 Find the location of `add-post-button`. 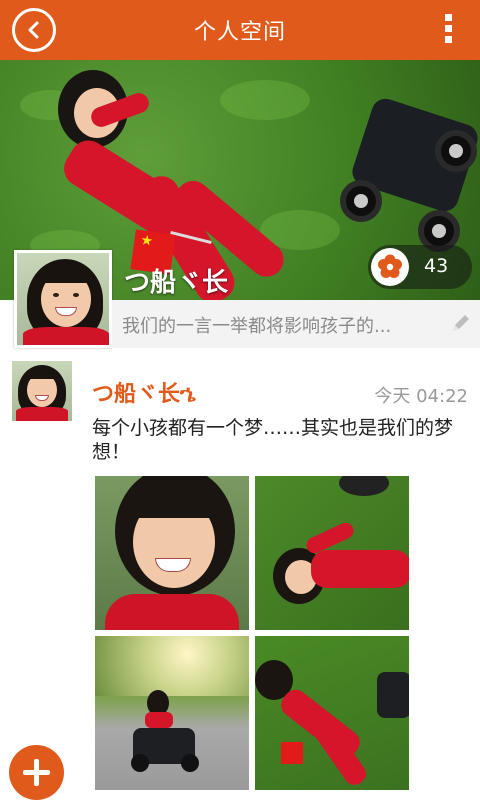

add-post-button is located at coordinates (36, 772).